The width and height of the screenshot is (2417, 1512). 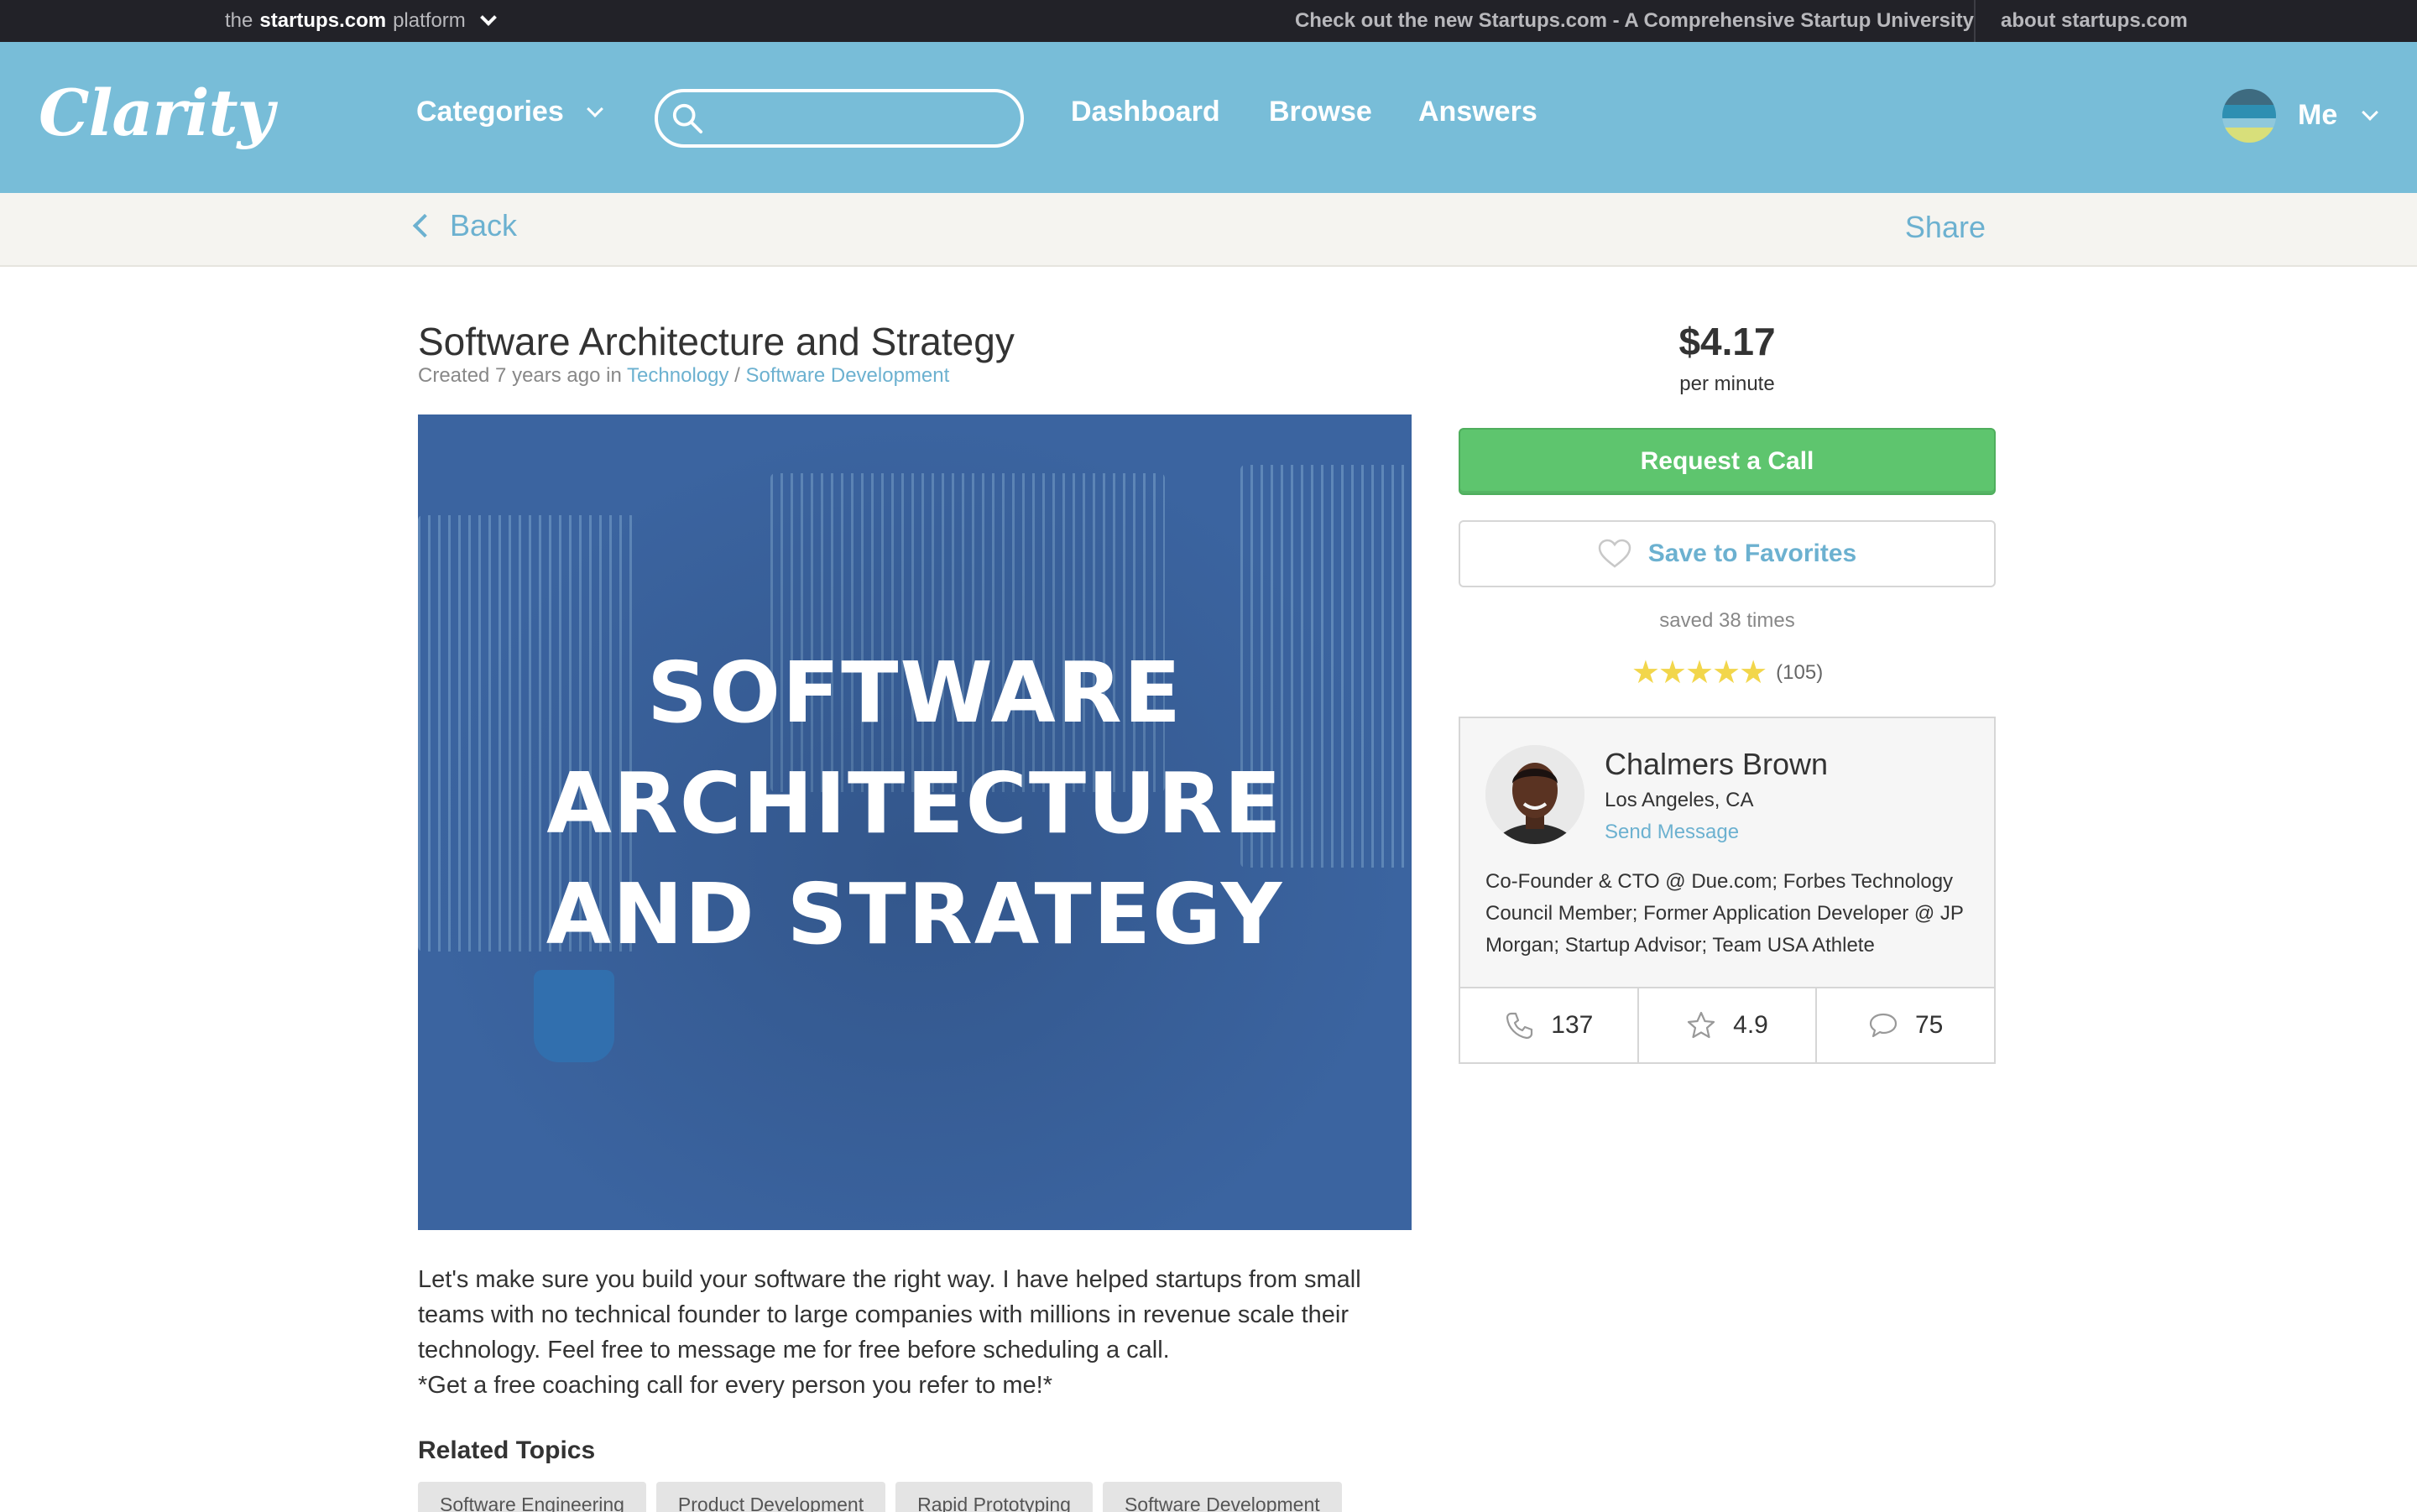 What do you see at coordinates (1716, 765) in the screenshot?
I see `expert-name: Chalmers Brown` at bounding box center [1716, 765].